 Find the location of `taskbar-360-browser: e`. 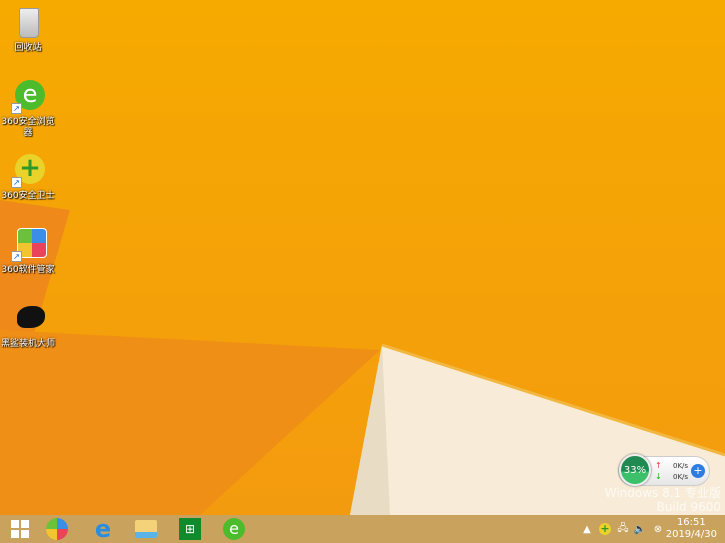

taskbar-360-browser: e is located at coordinates (234, 529).